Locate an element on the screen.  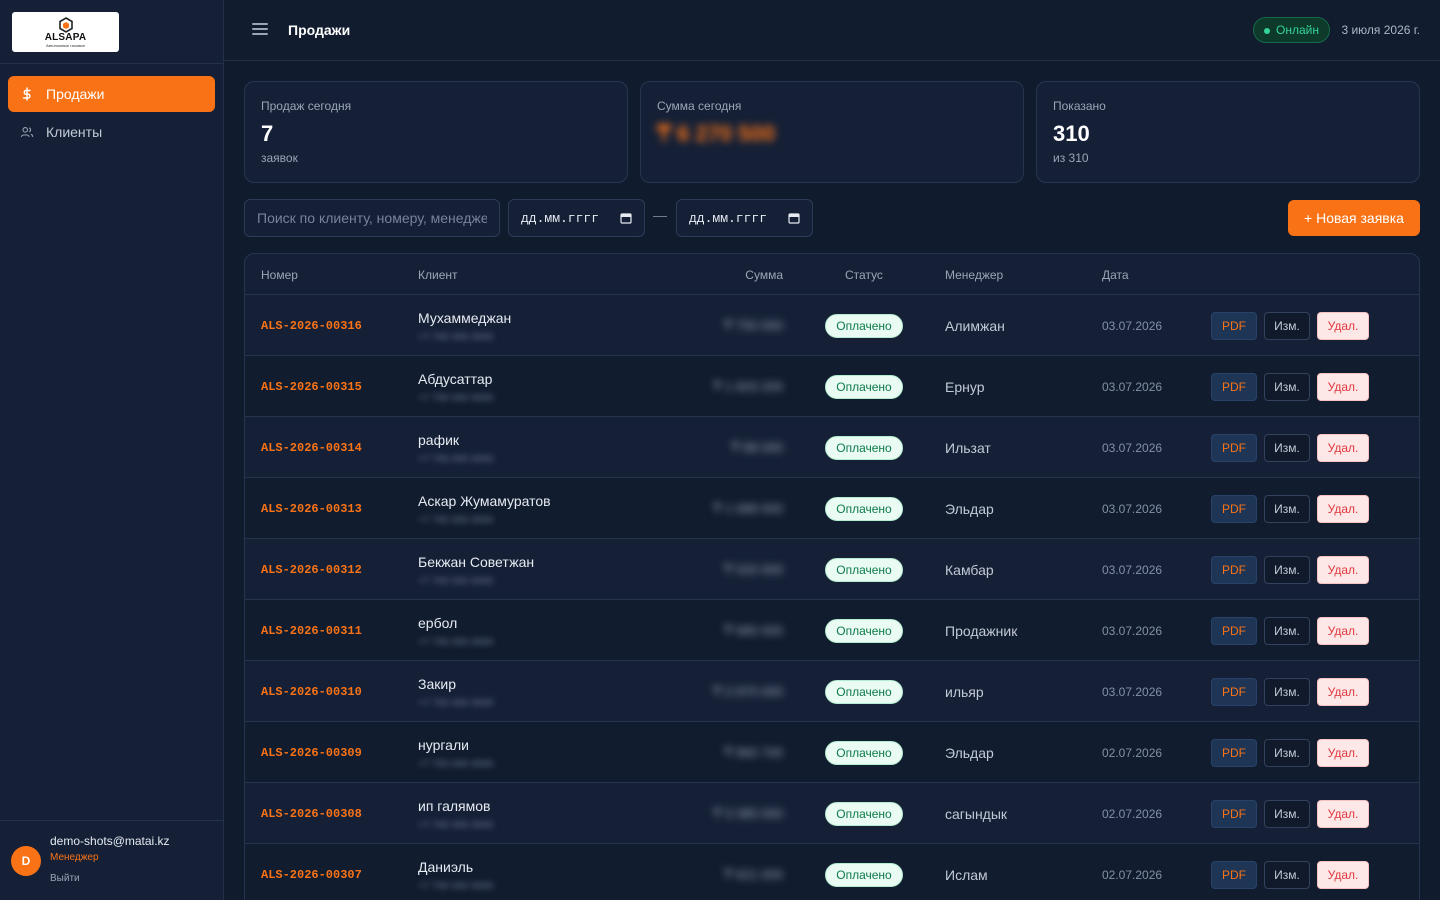
column-header-number: Номер is located at coordinates (279, 275).